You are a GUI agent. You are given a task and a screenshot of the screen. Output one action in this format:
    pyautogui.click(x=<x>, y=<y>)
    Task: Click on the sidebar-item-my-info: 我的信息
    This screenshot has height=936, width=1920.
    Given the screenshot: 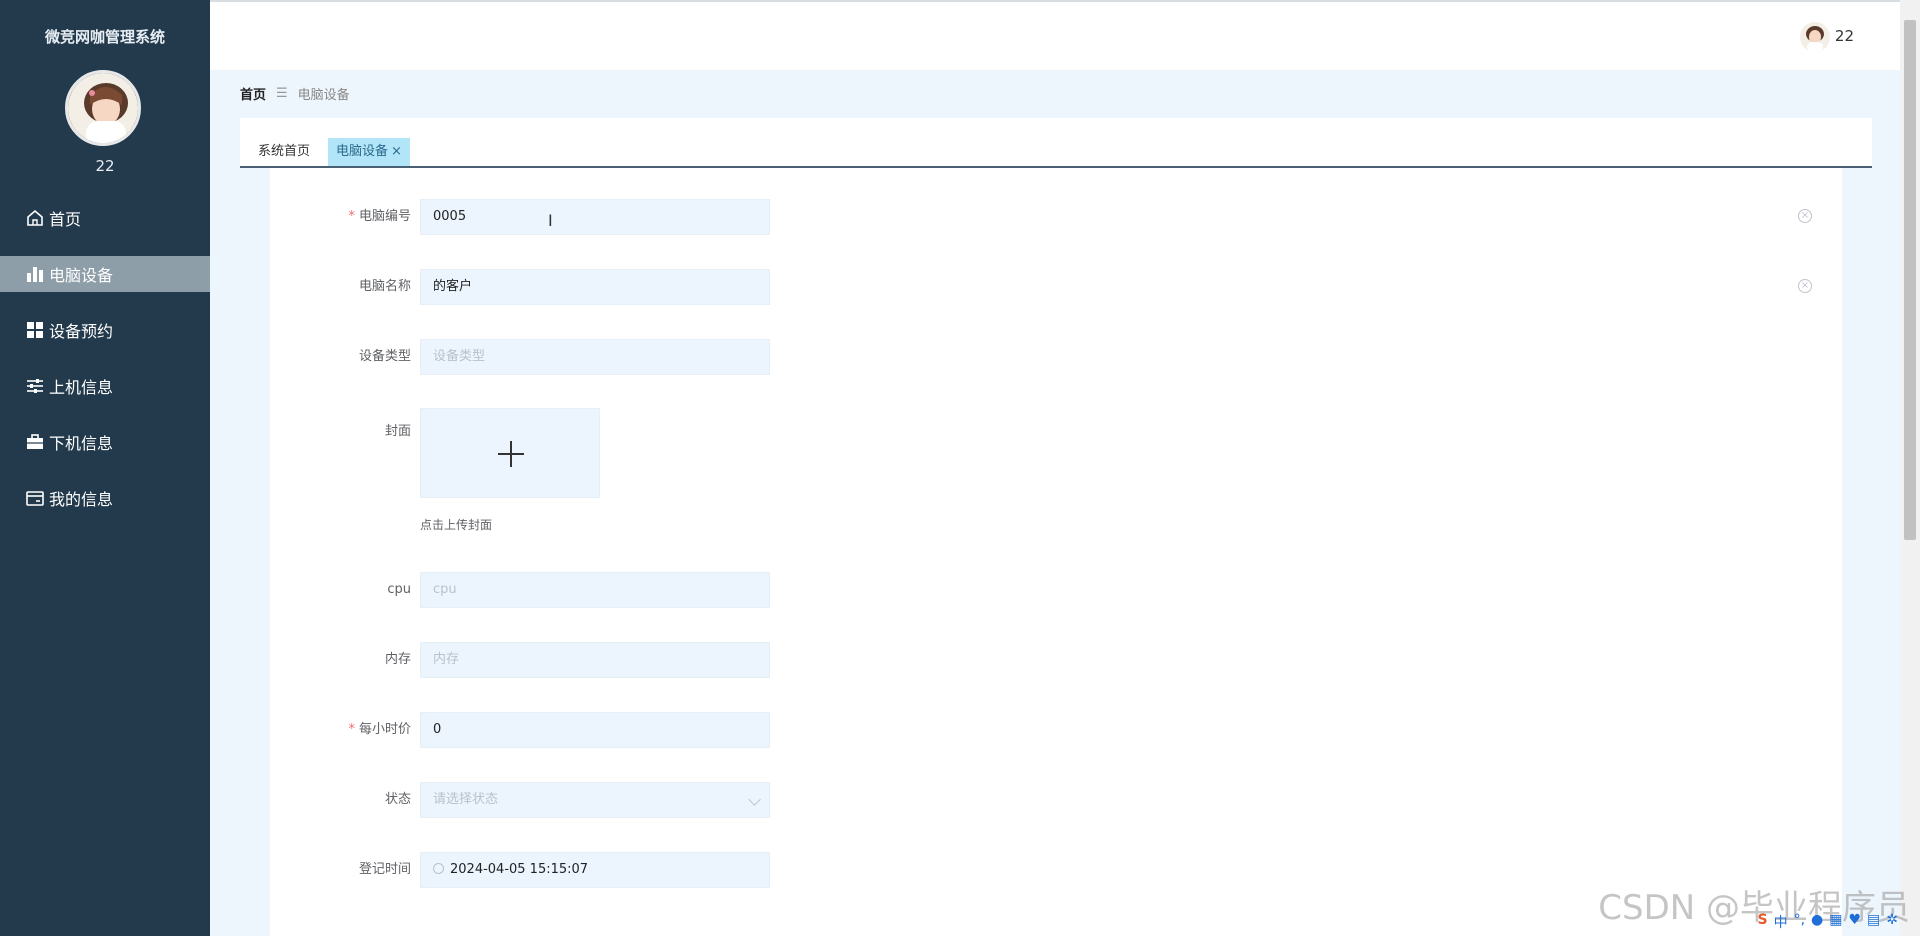 What is the action you would take?
    pyautogui.click(x=105, y=498)
    